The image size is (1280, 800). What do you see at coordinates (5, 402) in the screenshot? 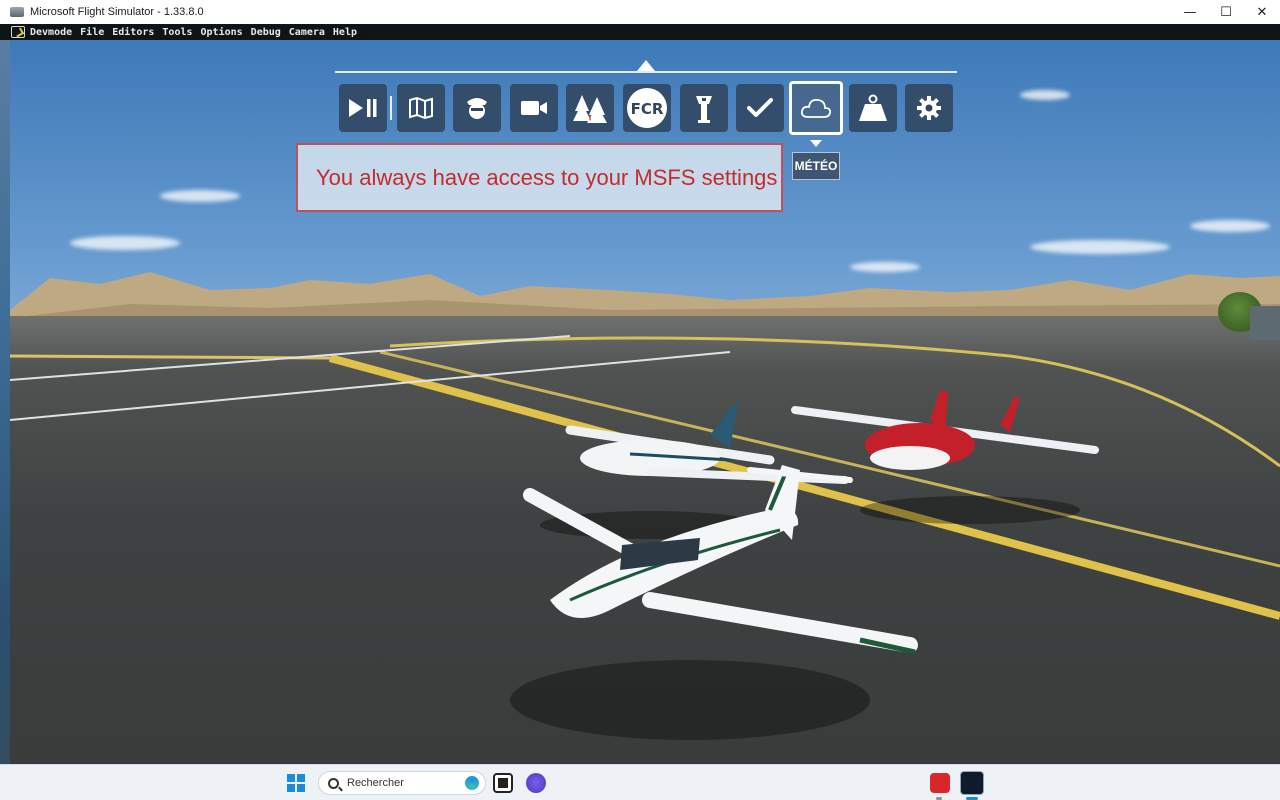
I see `desktop-wallpaper-edge` at bounding box center [5, 402].